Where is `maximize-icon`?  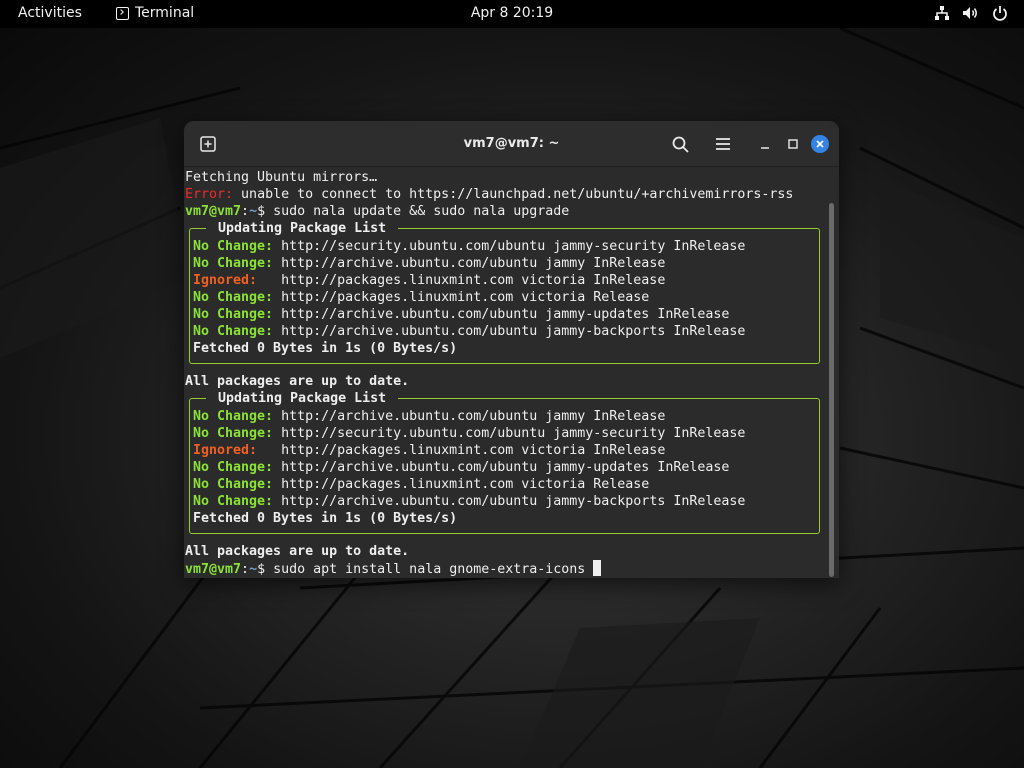
maximize-icon is located at coordinates (793, 144).